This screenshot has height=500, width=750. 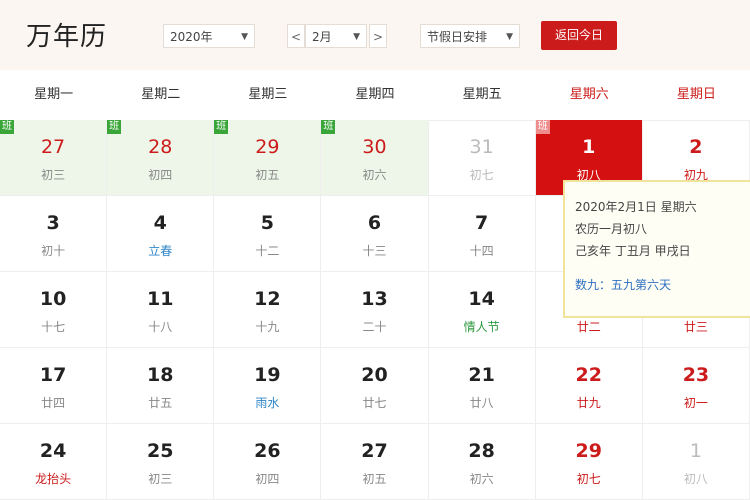 What do you see at coordinates (374, 147) in the screenshot?
I see `day-number: 30` at bounding box center [374, 147].